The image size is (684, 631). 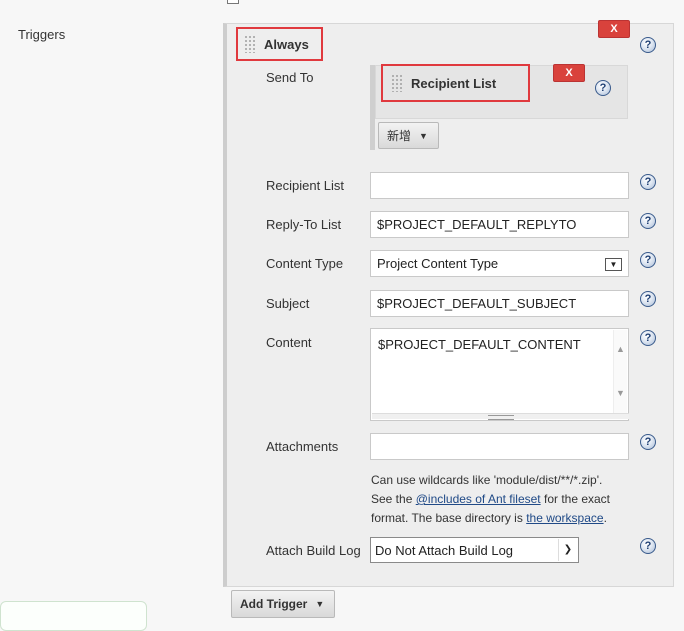 I want to click on checkbox, so click(x=233, y=2).